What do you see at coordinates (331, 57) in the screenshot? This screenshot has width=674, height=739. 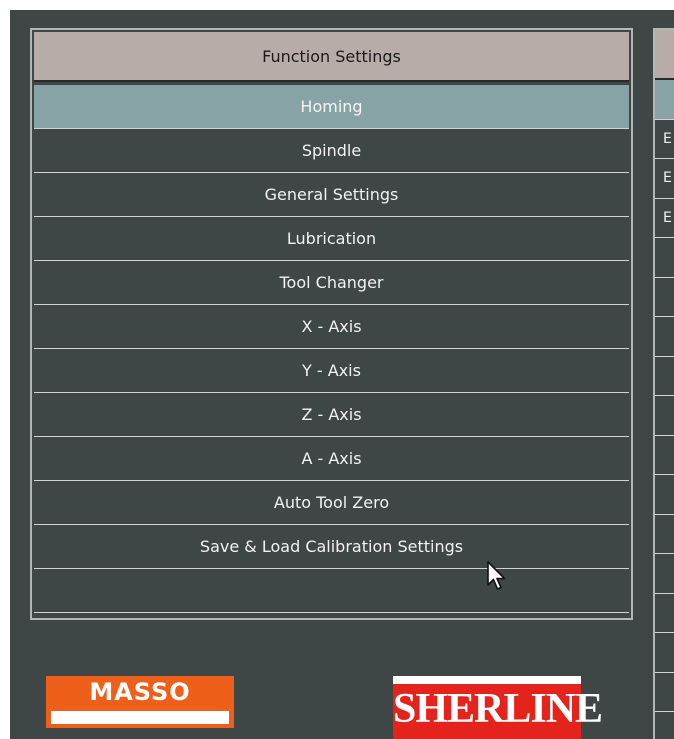 I see `function-settings-header: Function Settings` at bounding box center [331, 57].